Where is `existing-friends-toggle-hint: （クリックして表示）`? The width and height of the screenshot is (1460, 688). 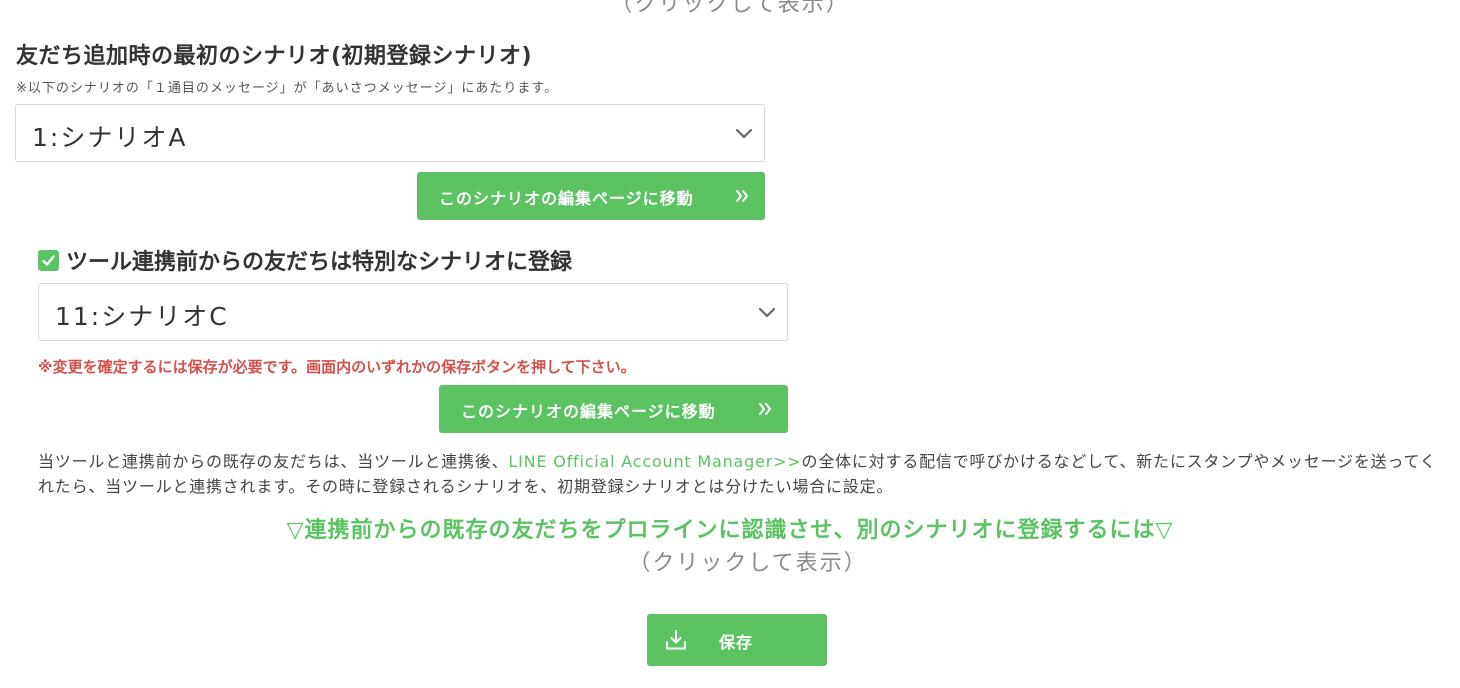
existing-friends-toggle-hint: （クリックして表示） is located at coordinates (730, 561).